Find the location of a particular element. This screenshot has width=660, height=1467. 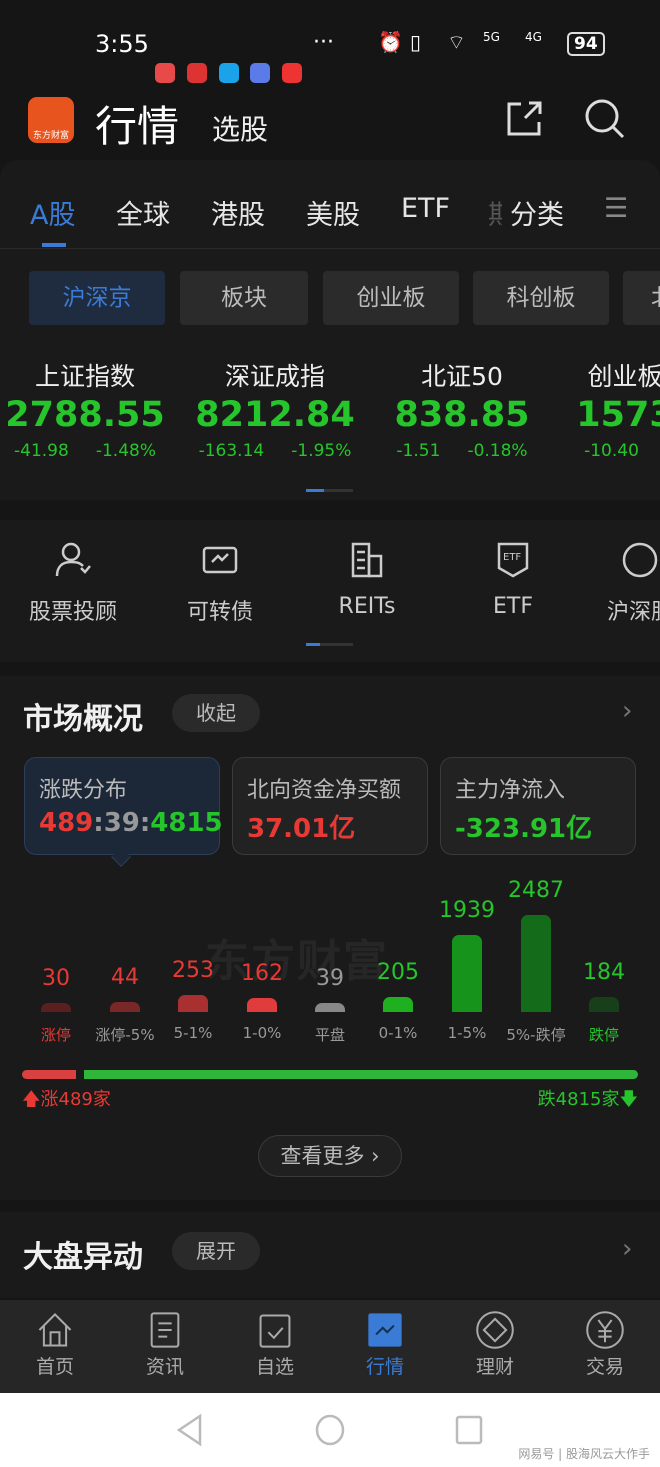

card-label: 北向资金净买额 is located at coordinates (324, 790).